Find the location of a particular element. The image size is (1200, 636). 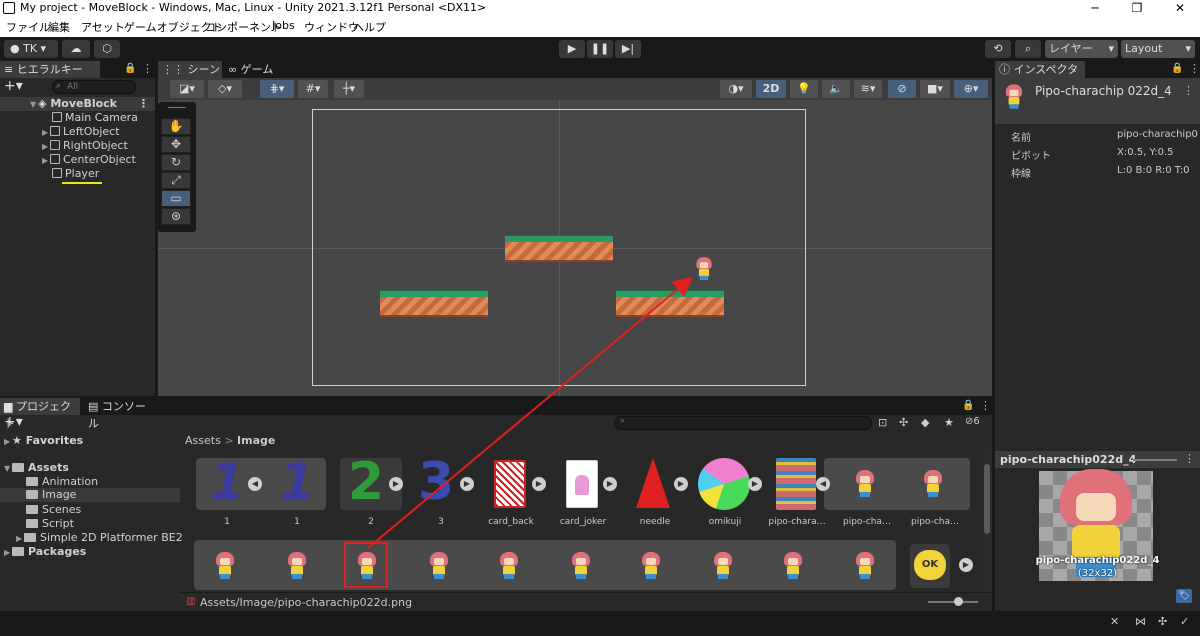

drag-annotation-arrow is located at coordinates (530, 412).